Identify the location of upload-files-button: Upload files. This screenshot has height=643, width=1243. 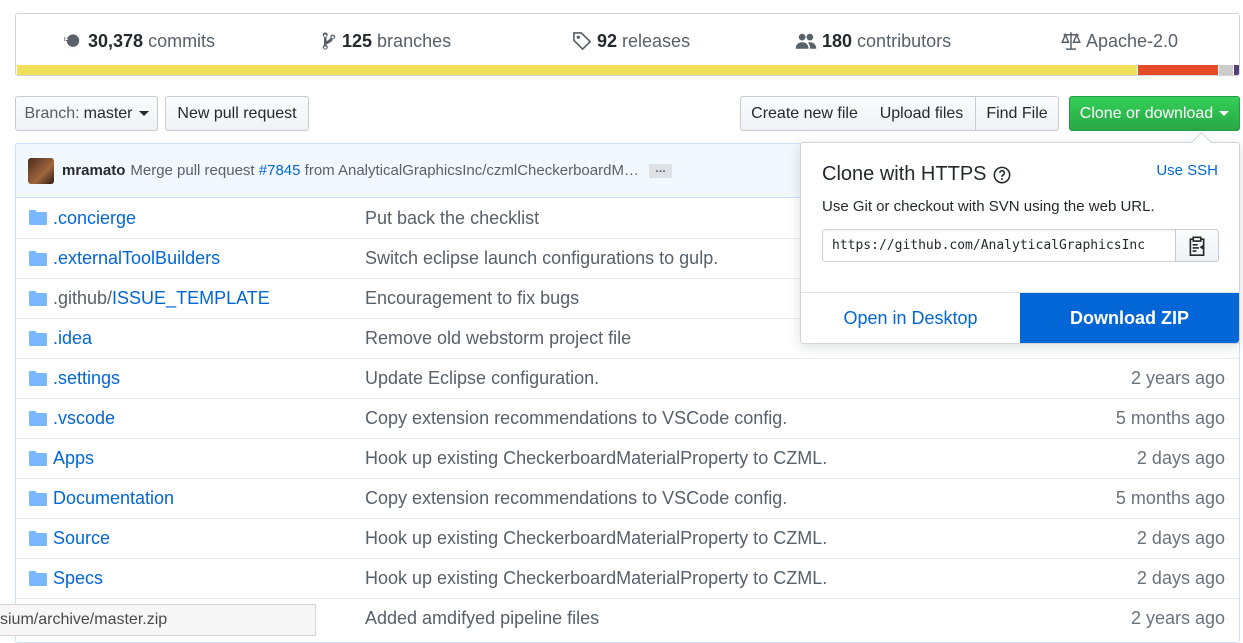
(922, 113).